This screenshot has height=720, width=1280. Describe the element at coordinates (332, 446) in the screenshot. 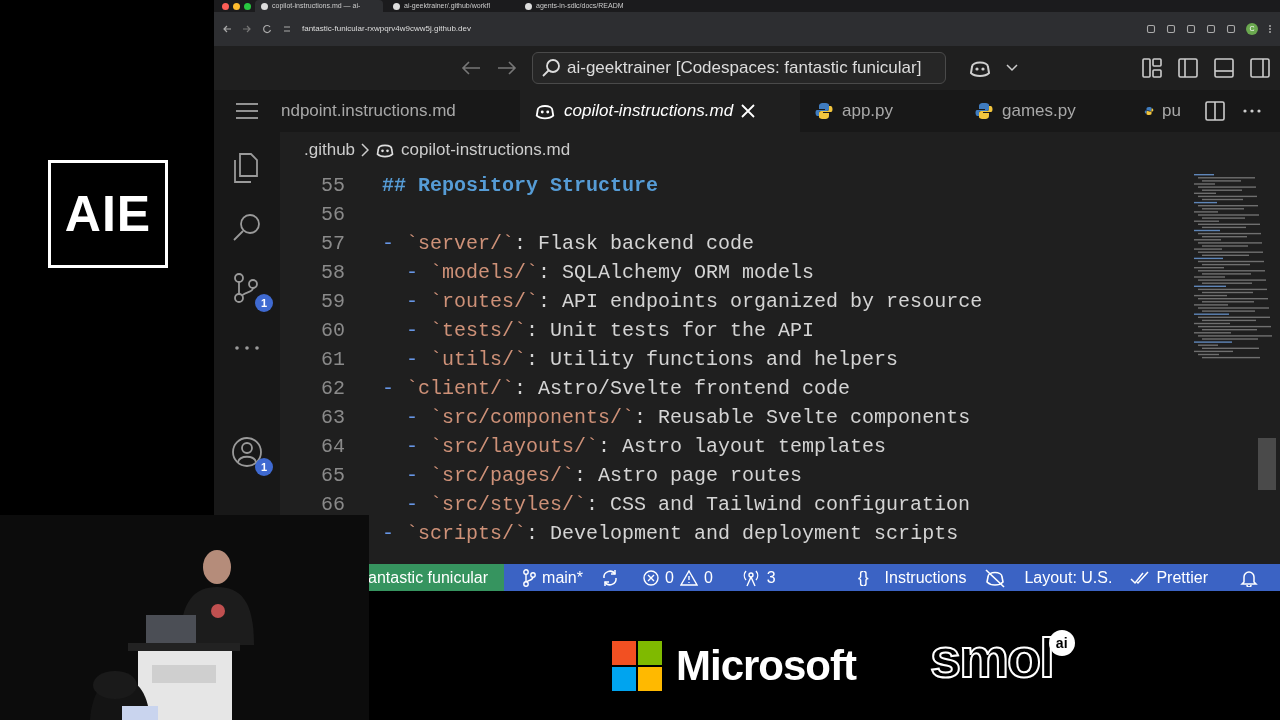

I see `line-number: 64` at that location.